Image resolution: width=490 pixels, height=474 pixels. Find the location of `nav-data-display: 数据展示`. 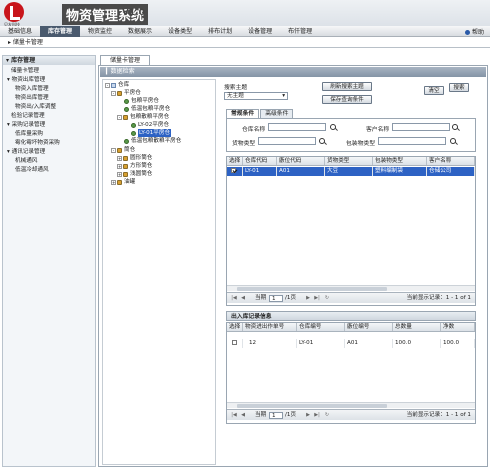

nav-data-display: 数据展示 is located at coordinates (140, 31).